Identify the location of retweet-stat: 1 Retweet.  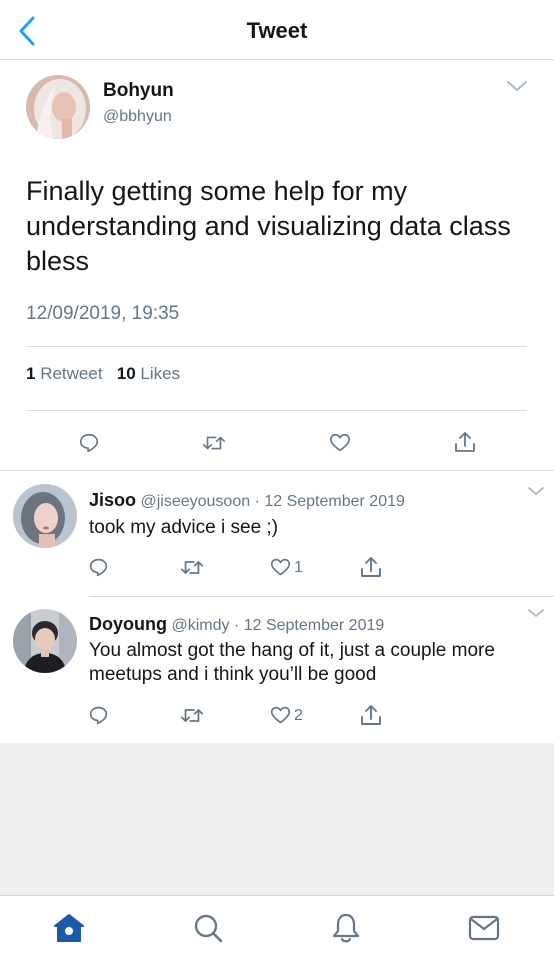
(64, 373).